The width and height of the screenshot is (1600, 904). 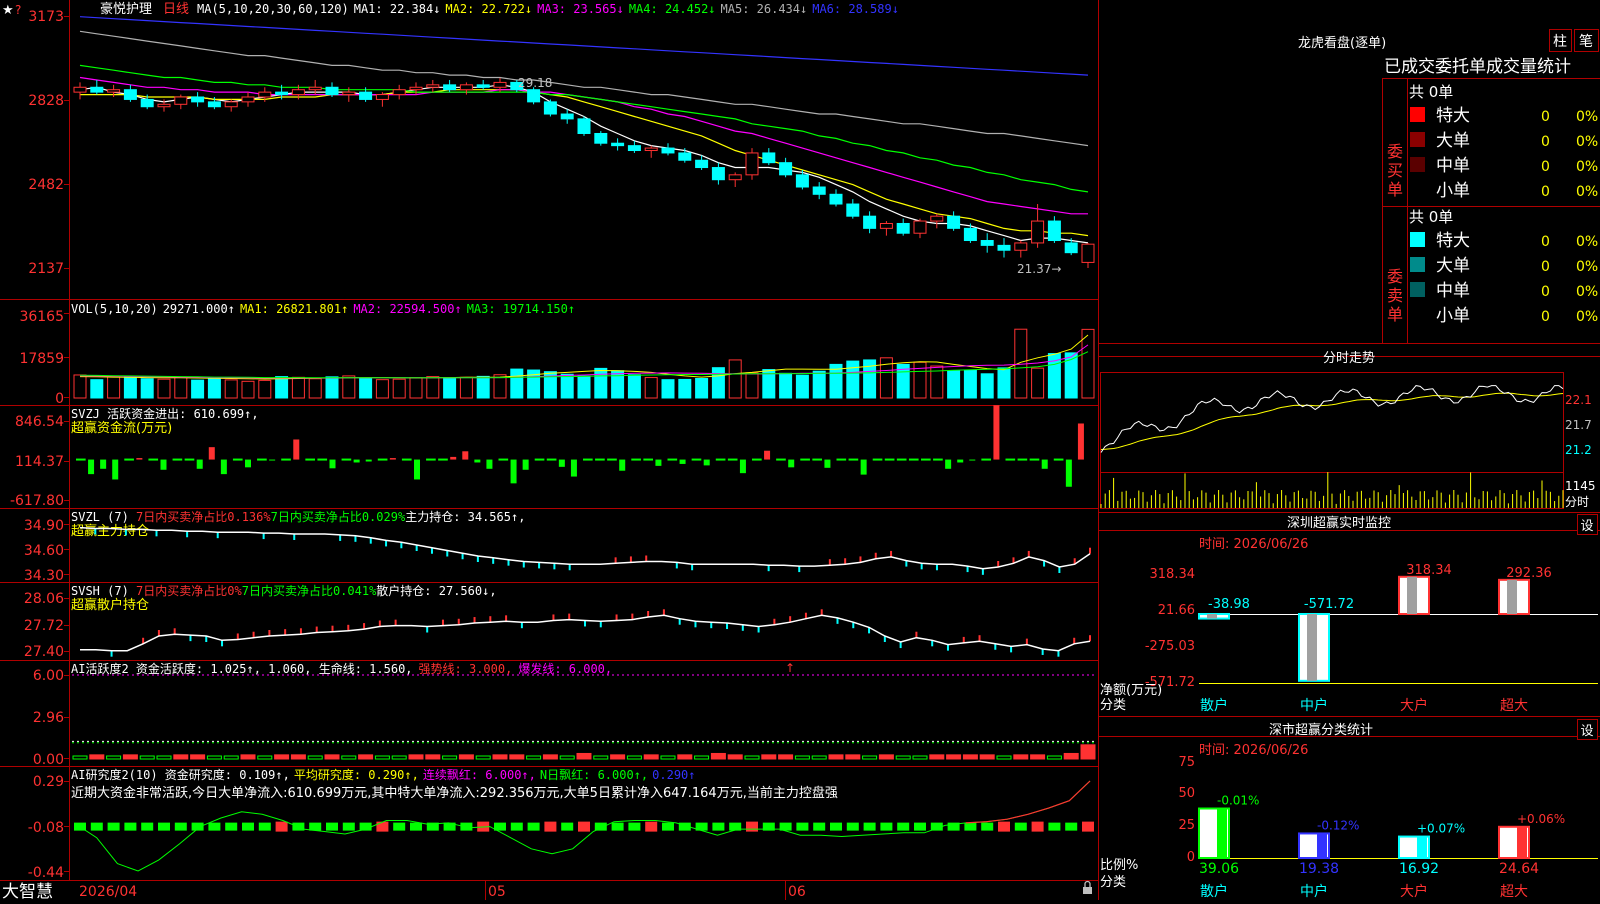 I want to click on unlock-icon: ?, so click(x=18, y=10).